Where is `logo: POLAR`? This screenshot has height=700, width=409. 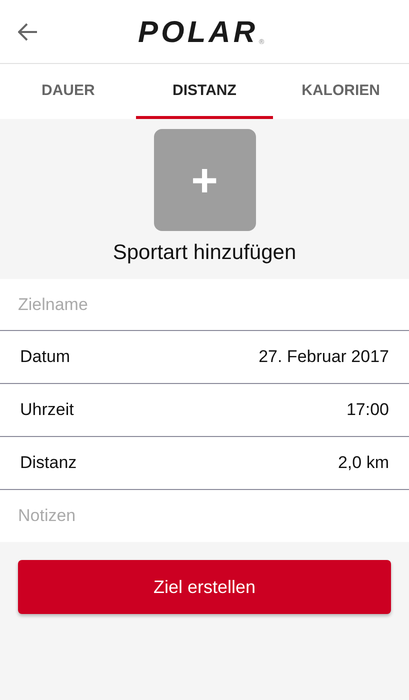 logo: POLAR is located at coordinates (198, 33).